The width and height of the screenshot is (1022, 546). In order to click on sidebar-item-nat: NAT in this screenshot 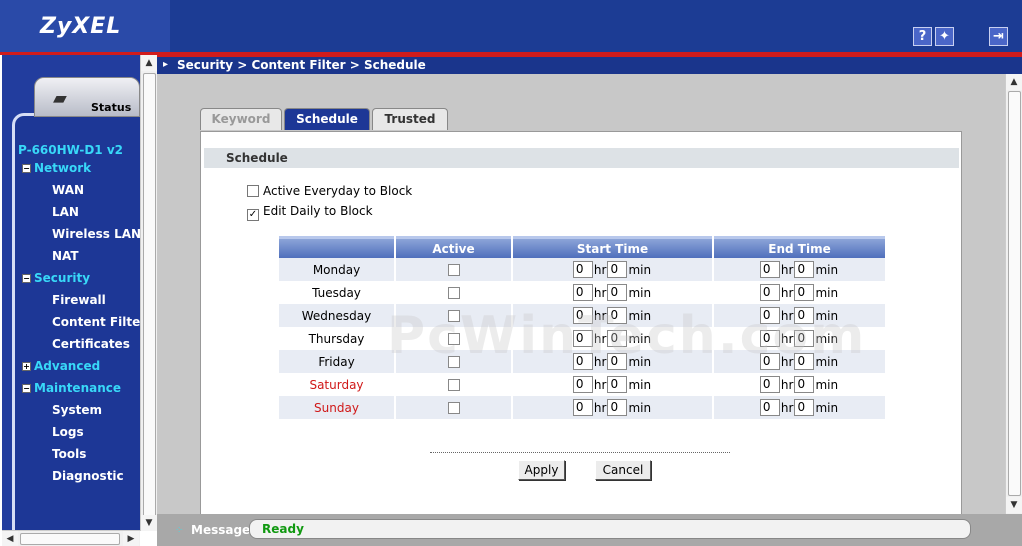, I will do `click(65, 256)`.